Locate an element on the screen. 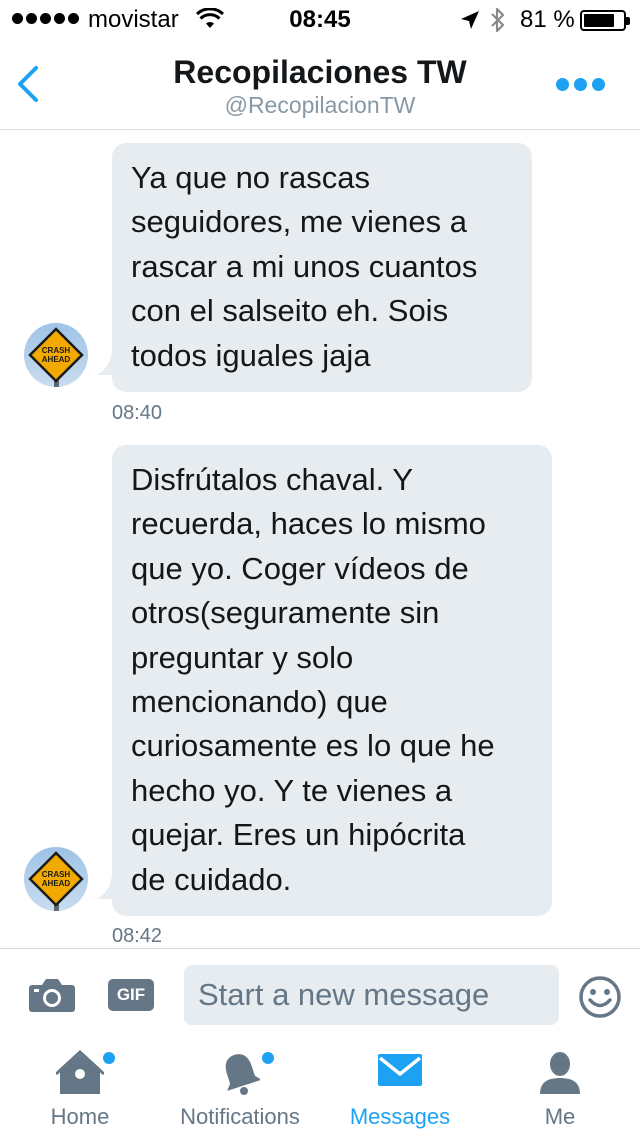 This screenshot has width=640, height=1136. tab-label: Notifications is located at coordinates (240, 1116).